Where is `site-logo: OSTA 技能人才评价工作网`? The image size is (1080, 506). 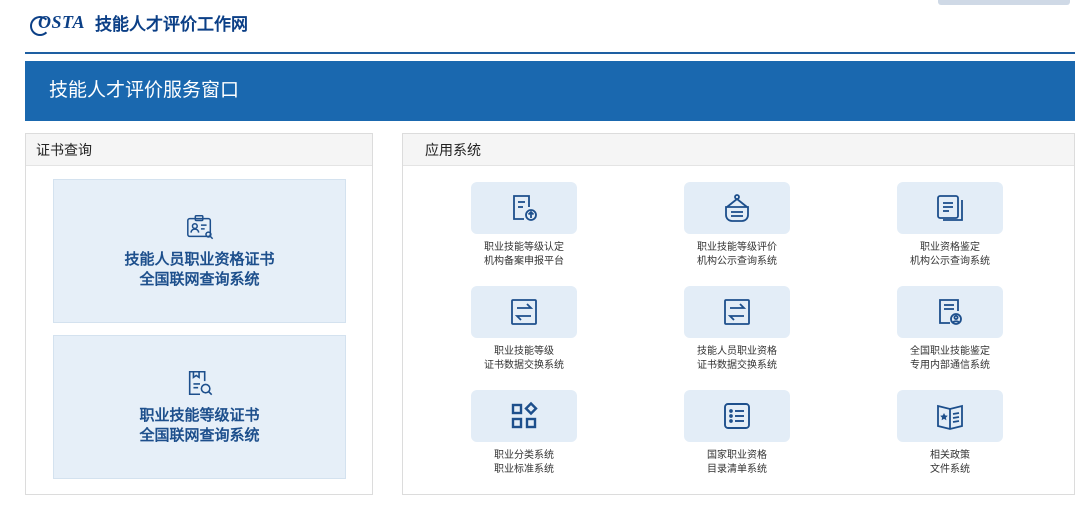 site-logo: OSTA 技能人才评价工作网 is located at coordinates (139, 22).